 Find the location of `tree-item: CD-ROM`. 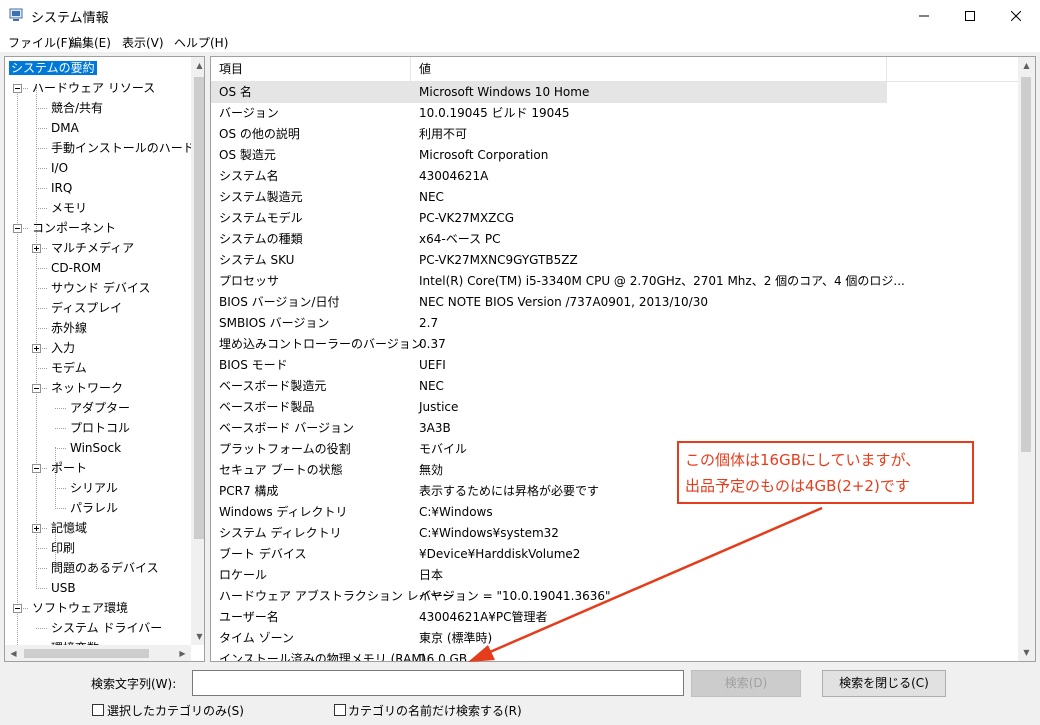

tree-item: CD-ROM is located at coordinates (76, 268).